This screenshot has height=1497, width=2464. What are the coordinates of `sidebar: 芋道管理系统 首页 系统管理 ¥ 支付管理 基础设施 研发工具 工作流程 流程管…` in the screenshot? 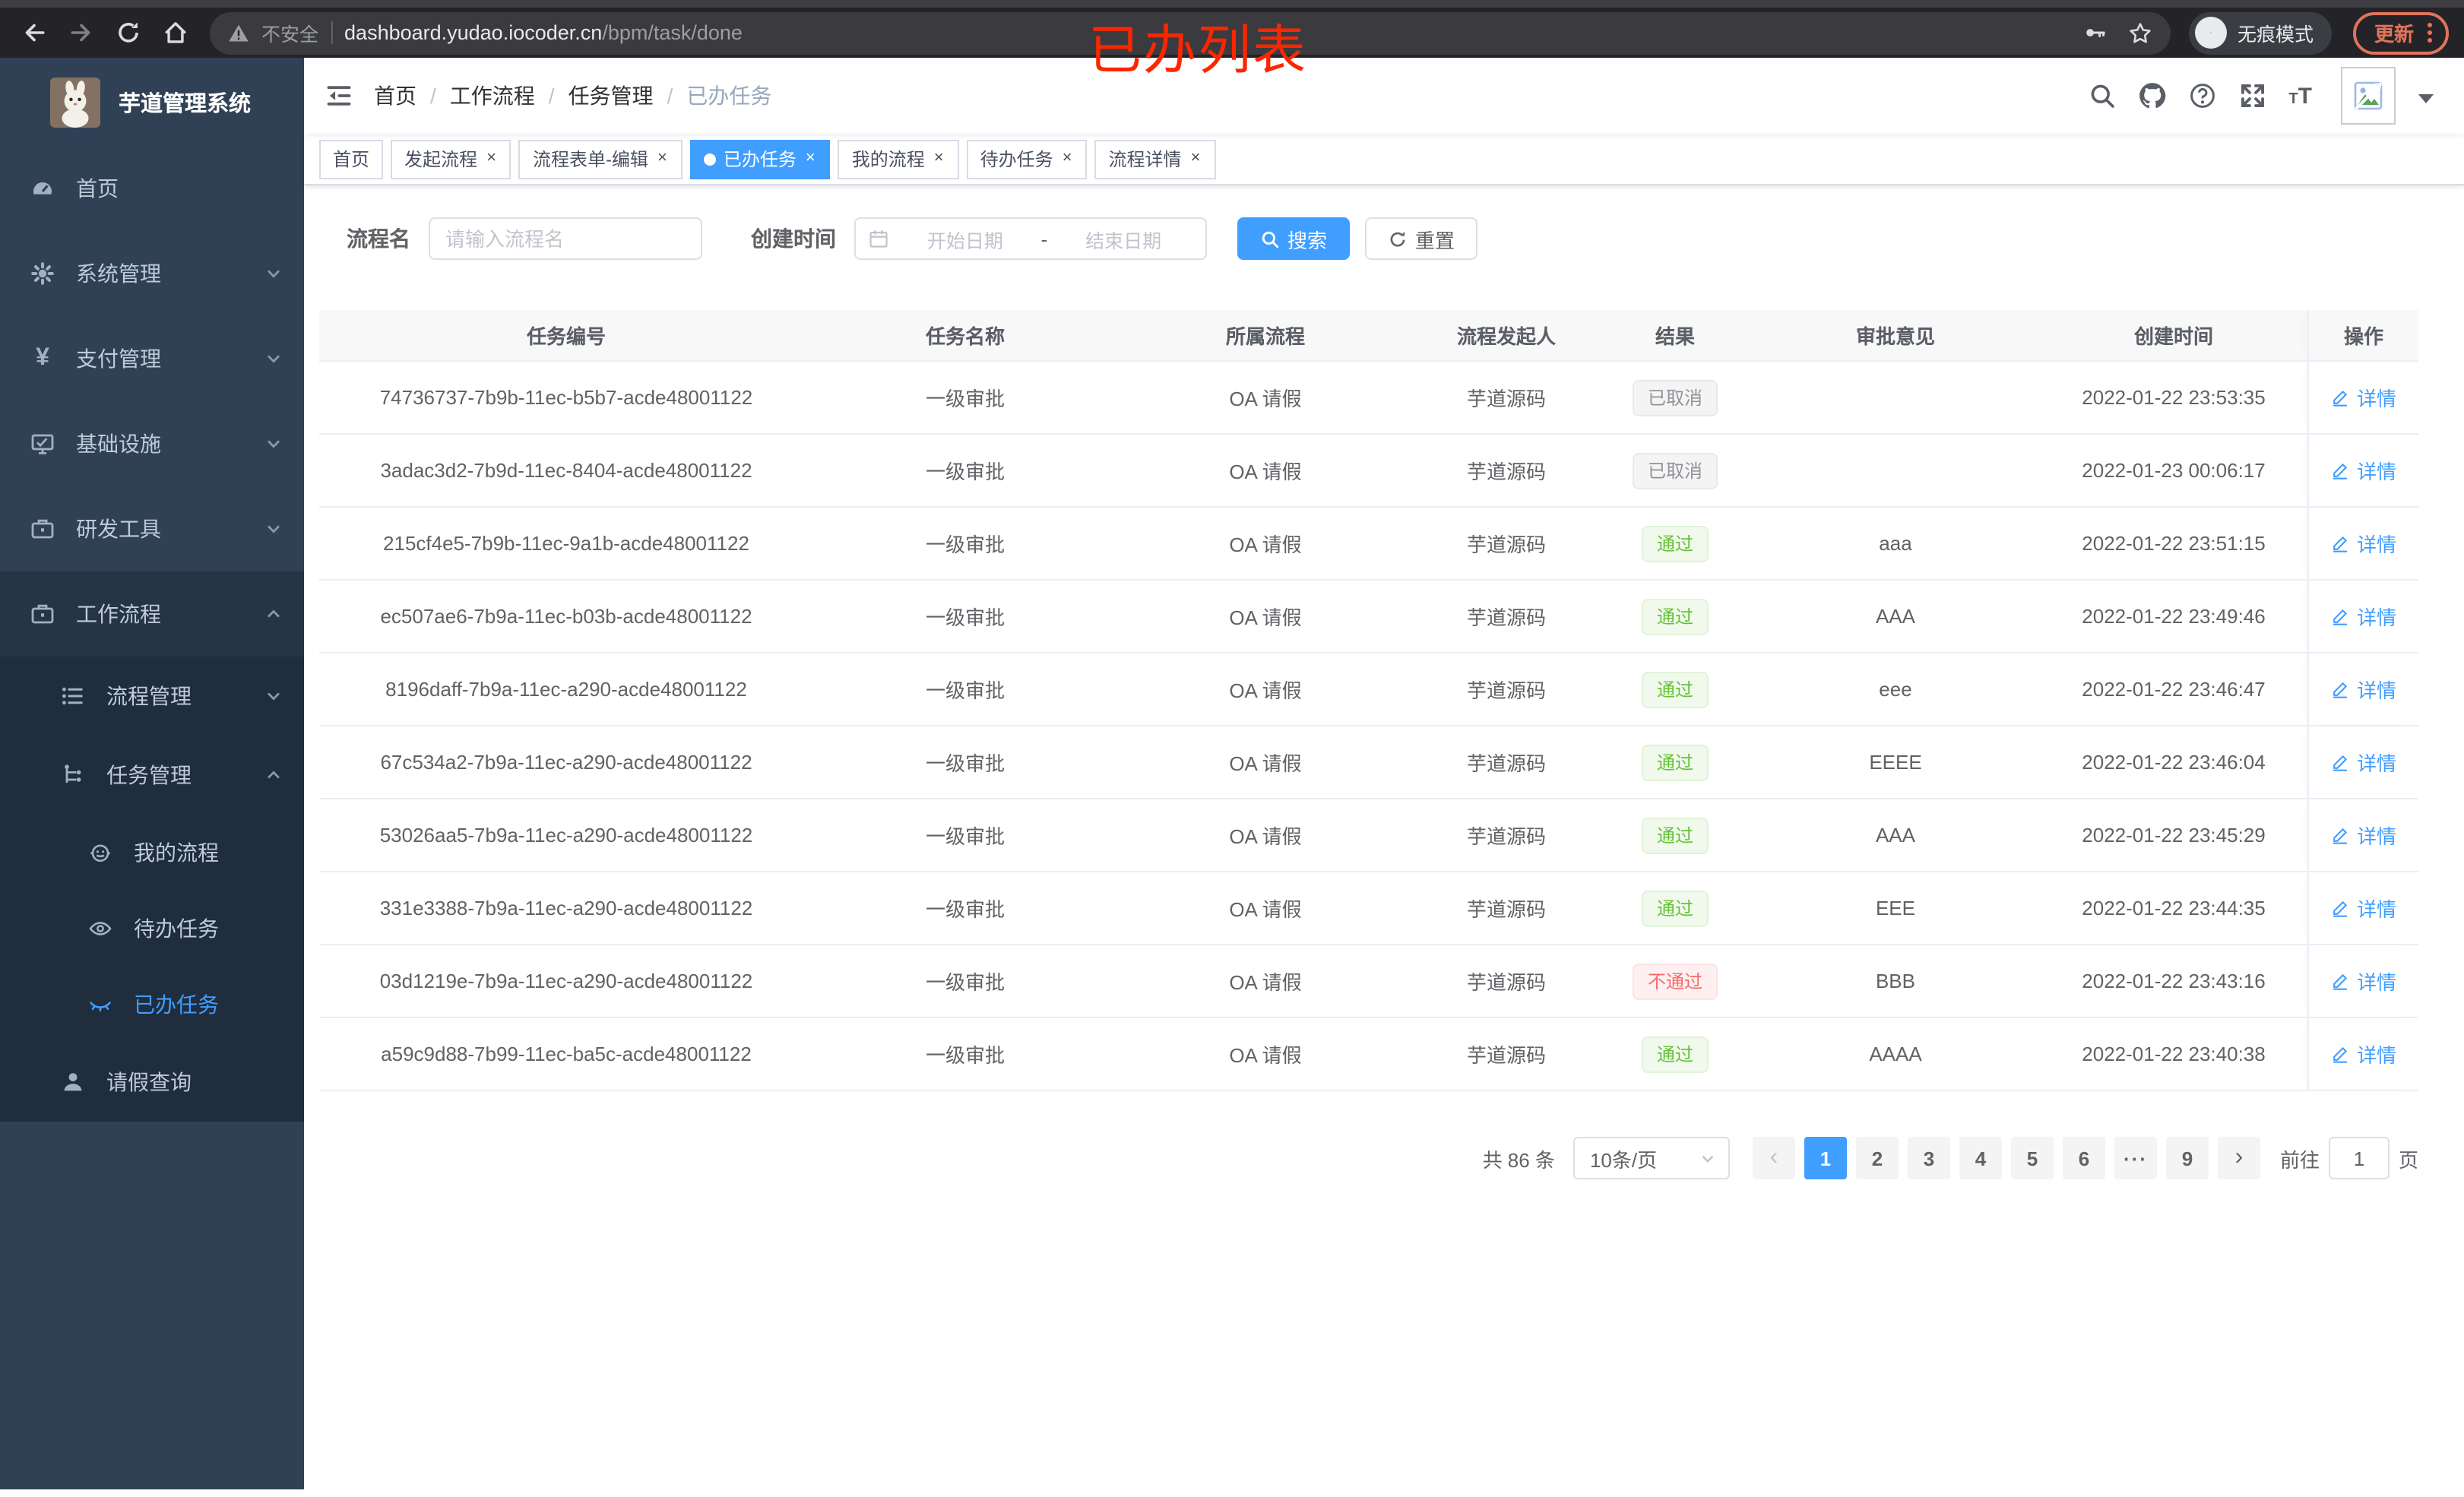 It's located at (152, 773).